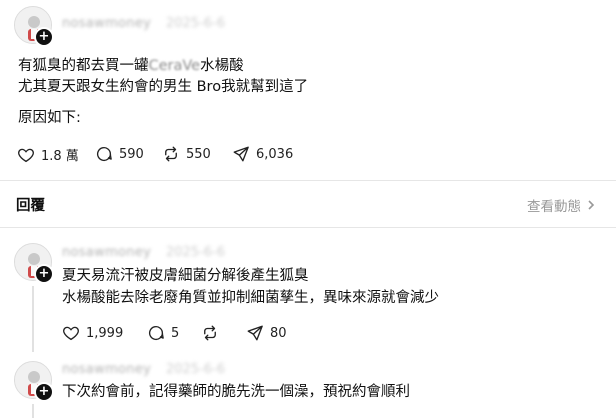 This screenshot has height=418, width=616. I want to click on chevron-right-icon, so click(591, 205).